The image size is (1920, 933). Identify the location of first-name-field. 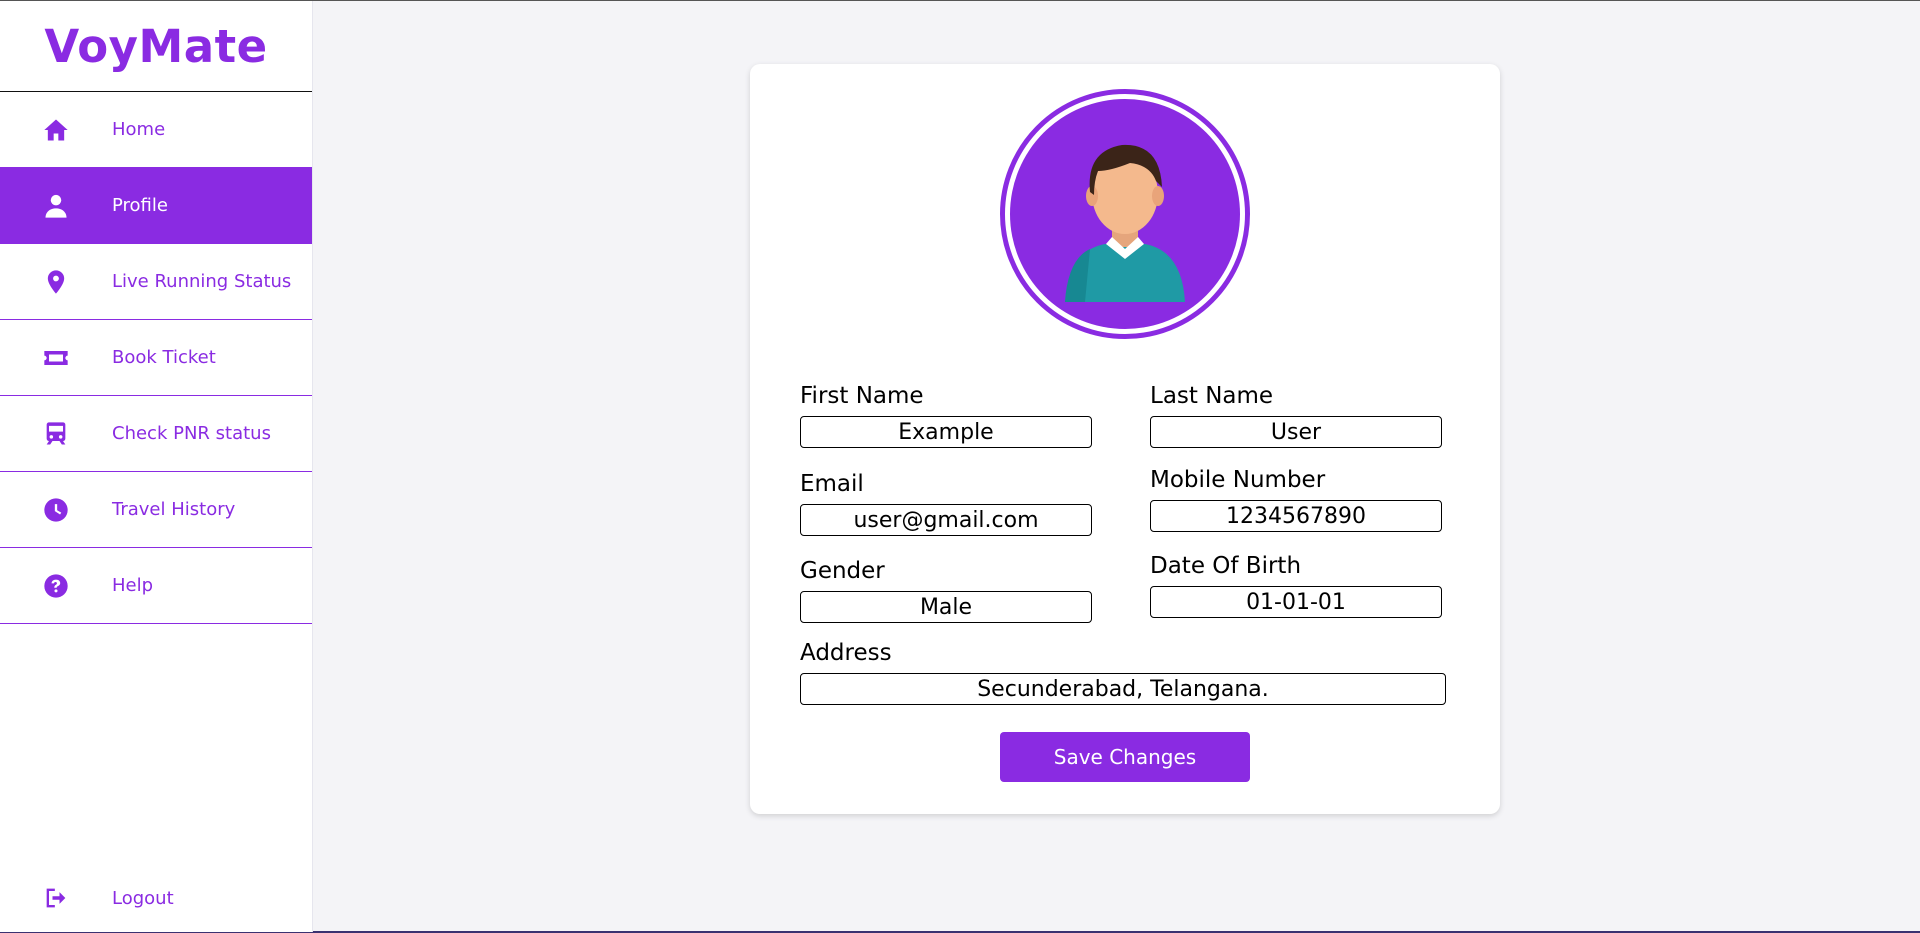
(946, 432).